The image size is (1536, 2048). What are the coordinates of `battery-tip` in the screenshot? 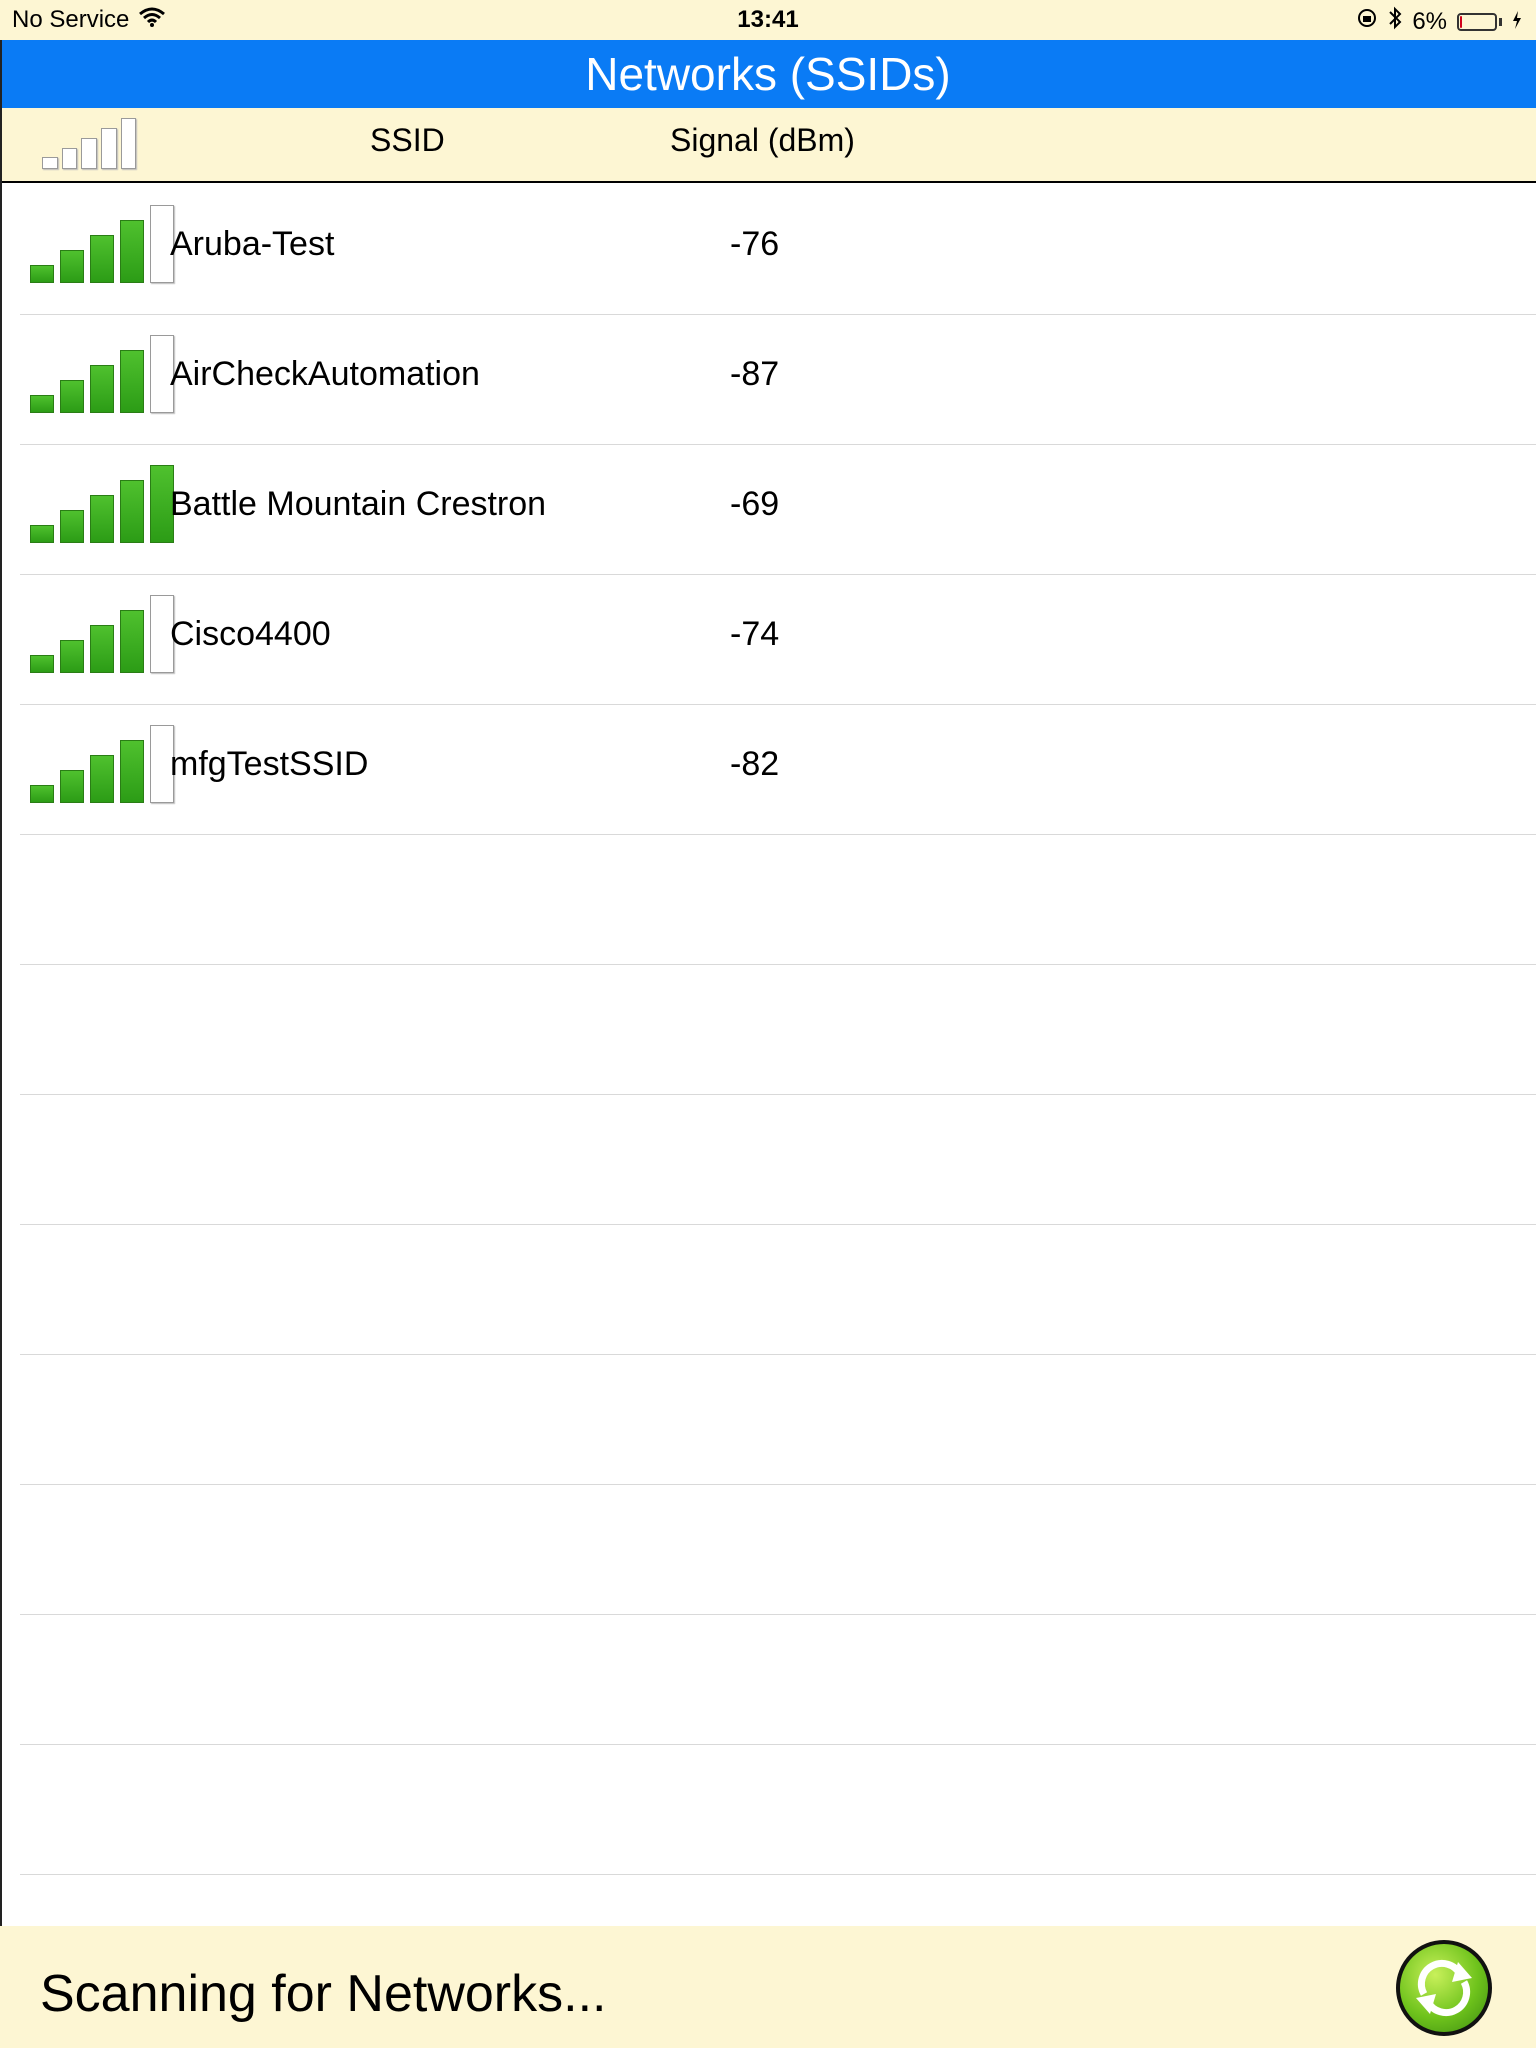 It's located at (1500, 21).